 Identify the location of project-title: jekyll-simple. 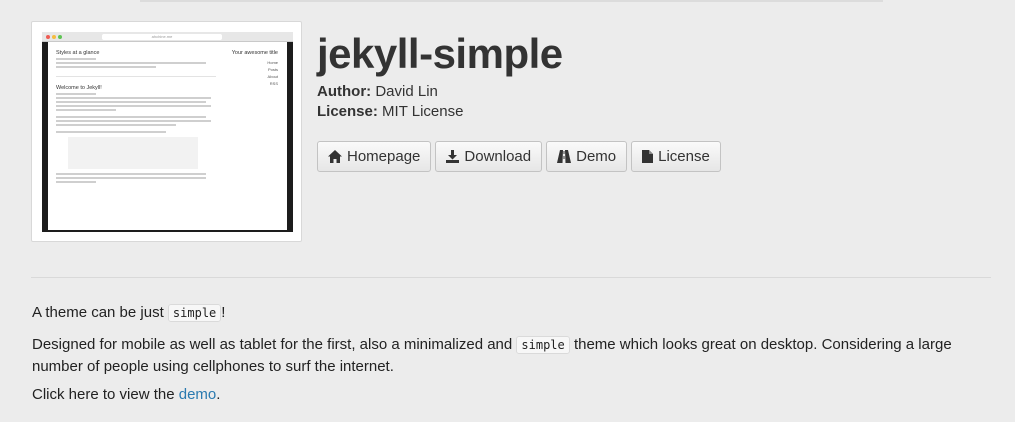
(440, 53).